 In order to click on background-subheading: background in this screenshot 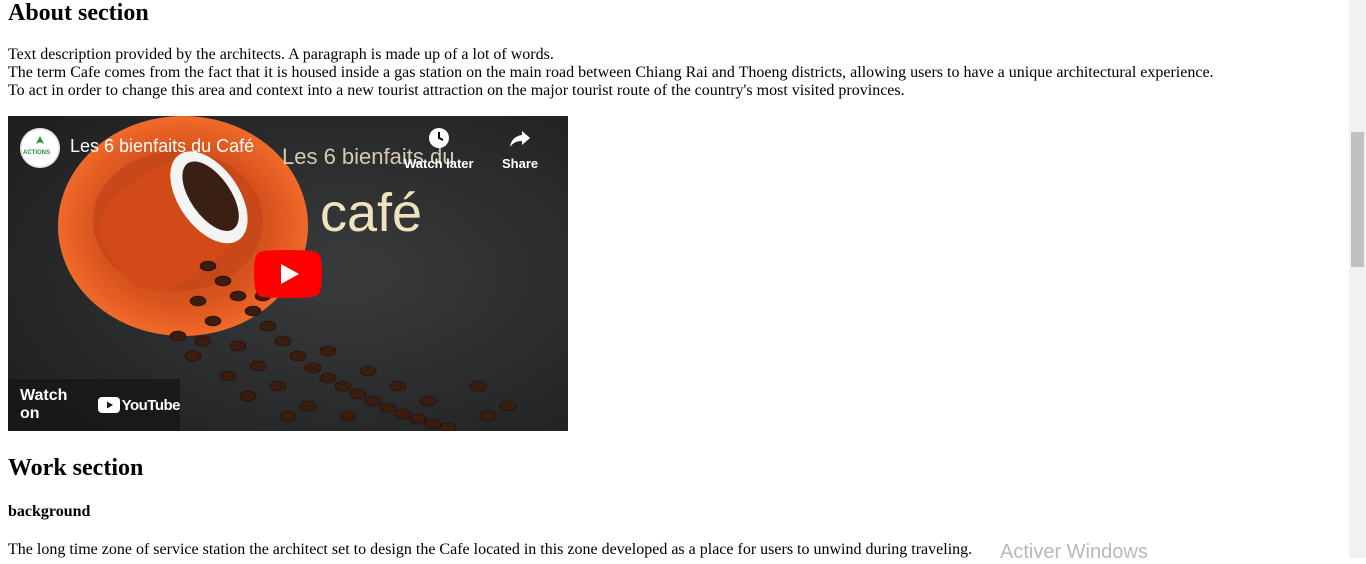, I will do `click(49, 511)`.